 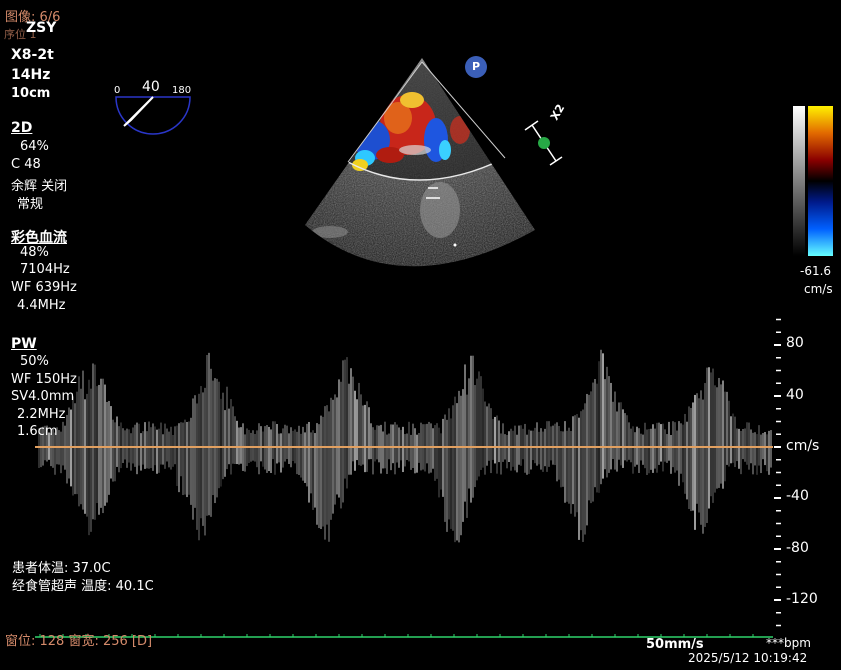 What do you see at coordinates (43, 396) in the screenshot?
I see `pw-sample-volume: SV4.0mm` at bounding box center [43, 396].